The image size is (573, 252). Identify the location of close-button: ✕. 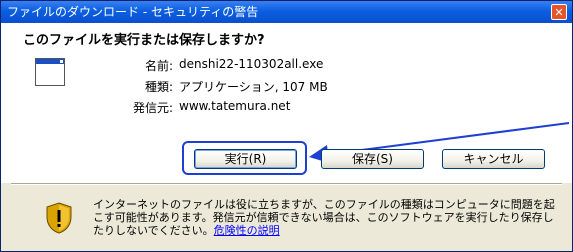
(559, 12).